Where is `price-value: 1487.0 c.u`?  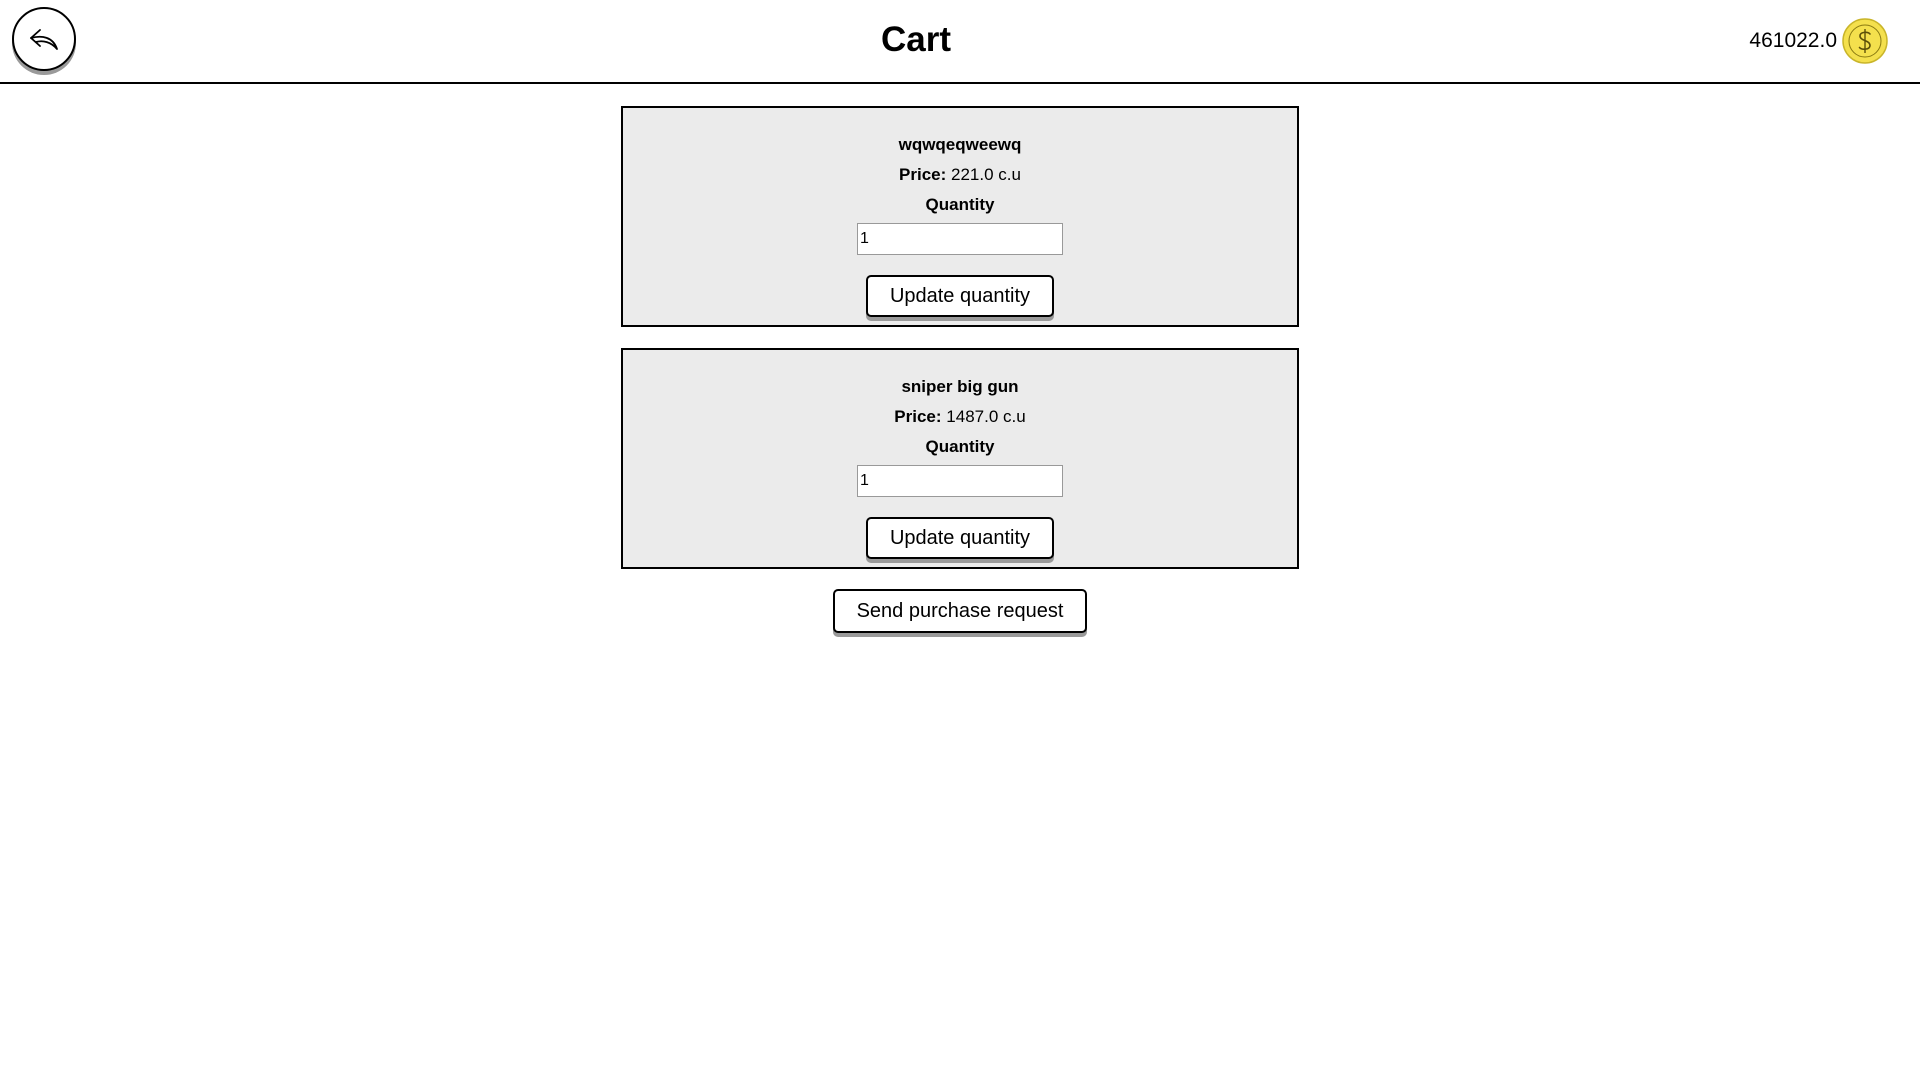
price-value: 1487.0 c.u is located at coordinates (986, 416).